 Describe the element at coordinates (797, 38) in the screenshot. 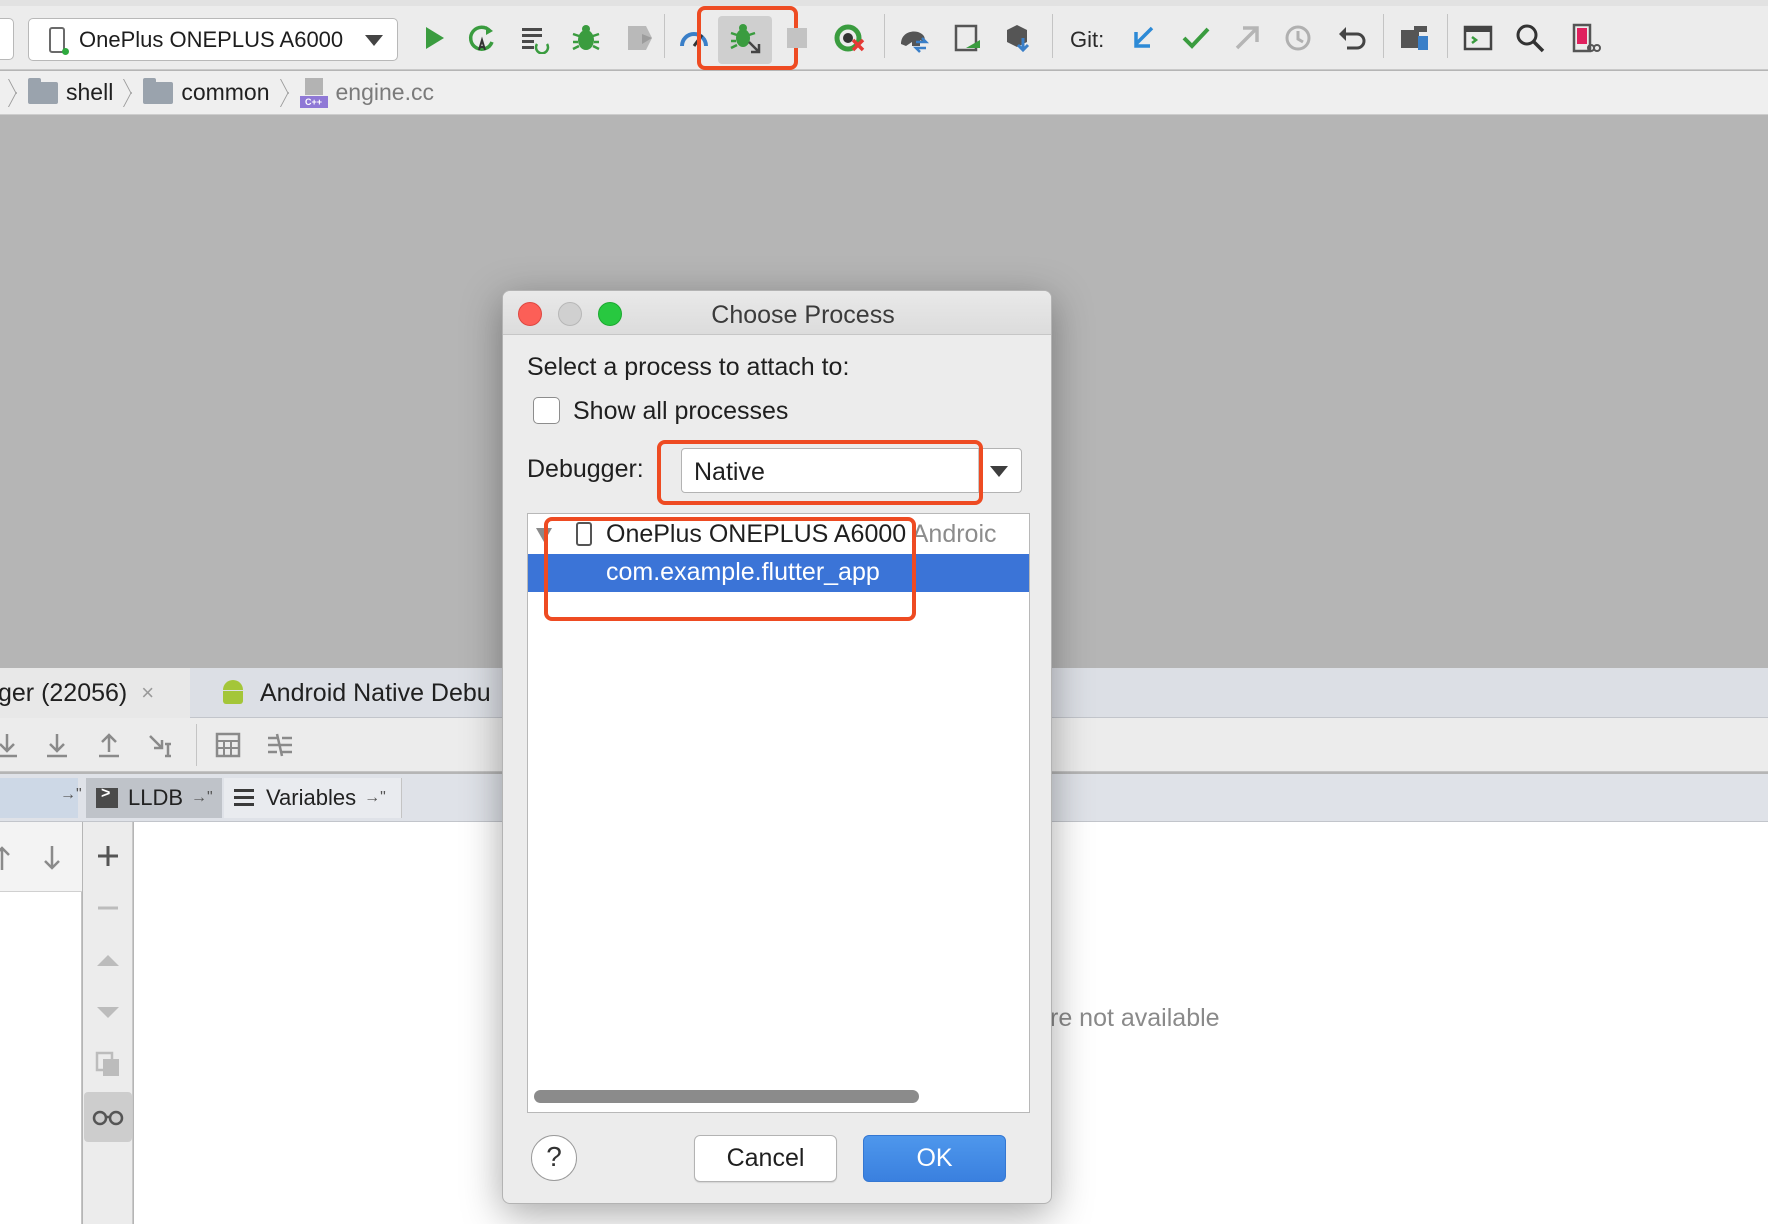

I see `stop-icon` at that location.